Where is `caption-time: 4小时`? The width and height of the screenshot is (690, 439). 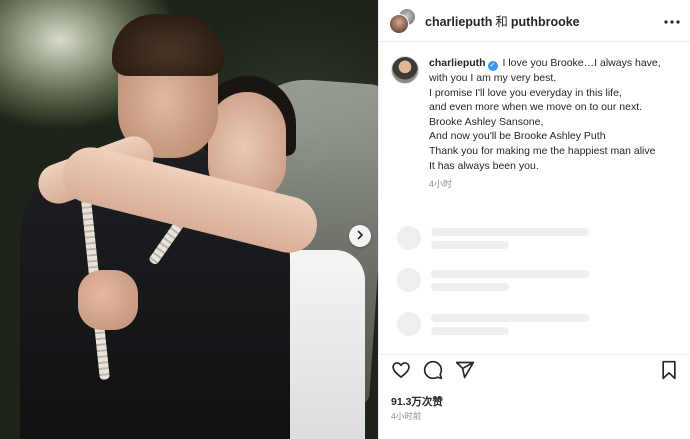
caption-time: 4小时 is located at coordinates (441, 184).